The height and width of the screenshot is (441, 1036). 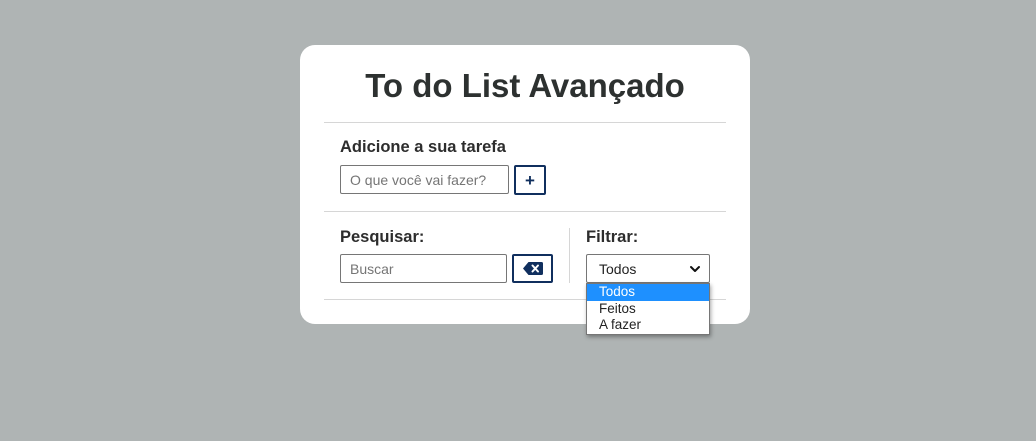 I want to click on filter-select: Todos, so click(x=648, y=268).